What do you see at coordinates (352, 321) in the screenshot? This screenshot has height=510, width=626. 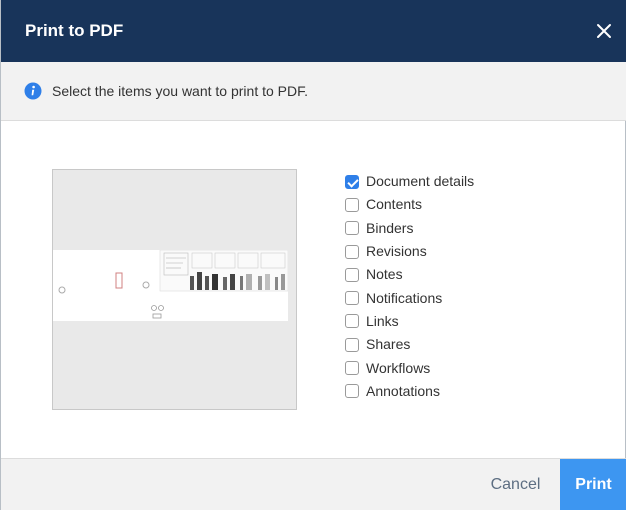 I see `links-checkbox` at bounding box center [352, 321].